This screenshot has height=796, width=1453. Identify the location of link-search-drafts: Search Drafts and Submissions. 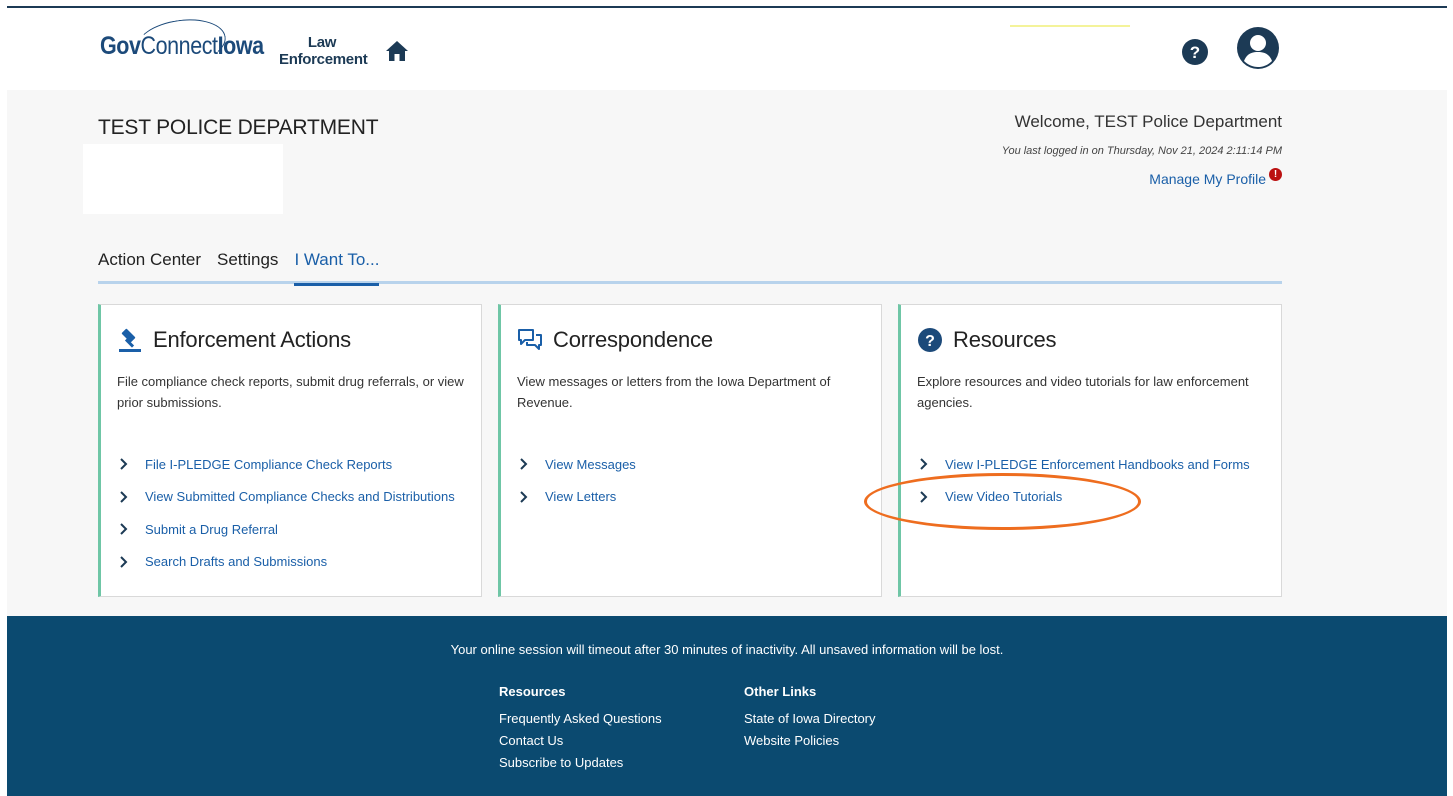
(287, 562).